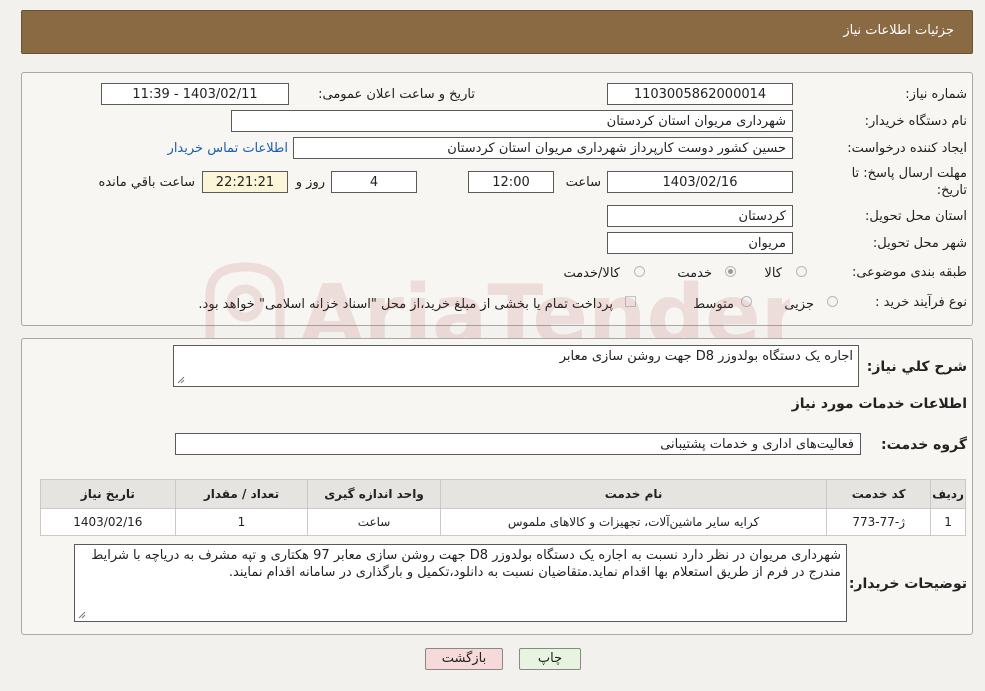 The height and width of the screenshot is (691, 985). I want to click on delivery-province-field: کردستان, so click(700, 216).